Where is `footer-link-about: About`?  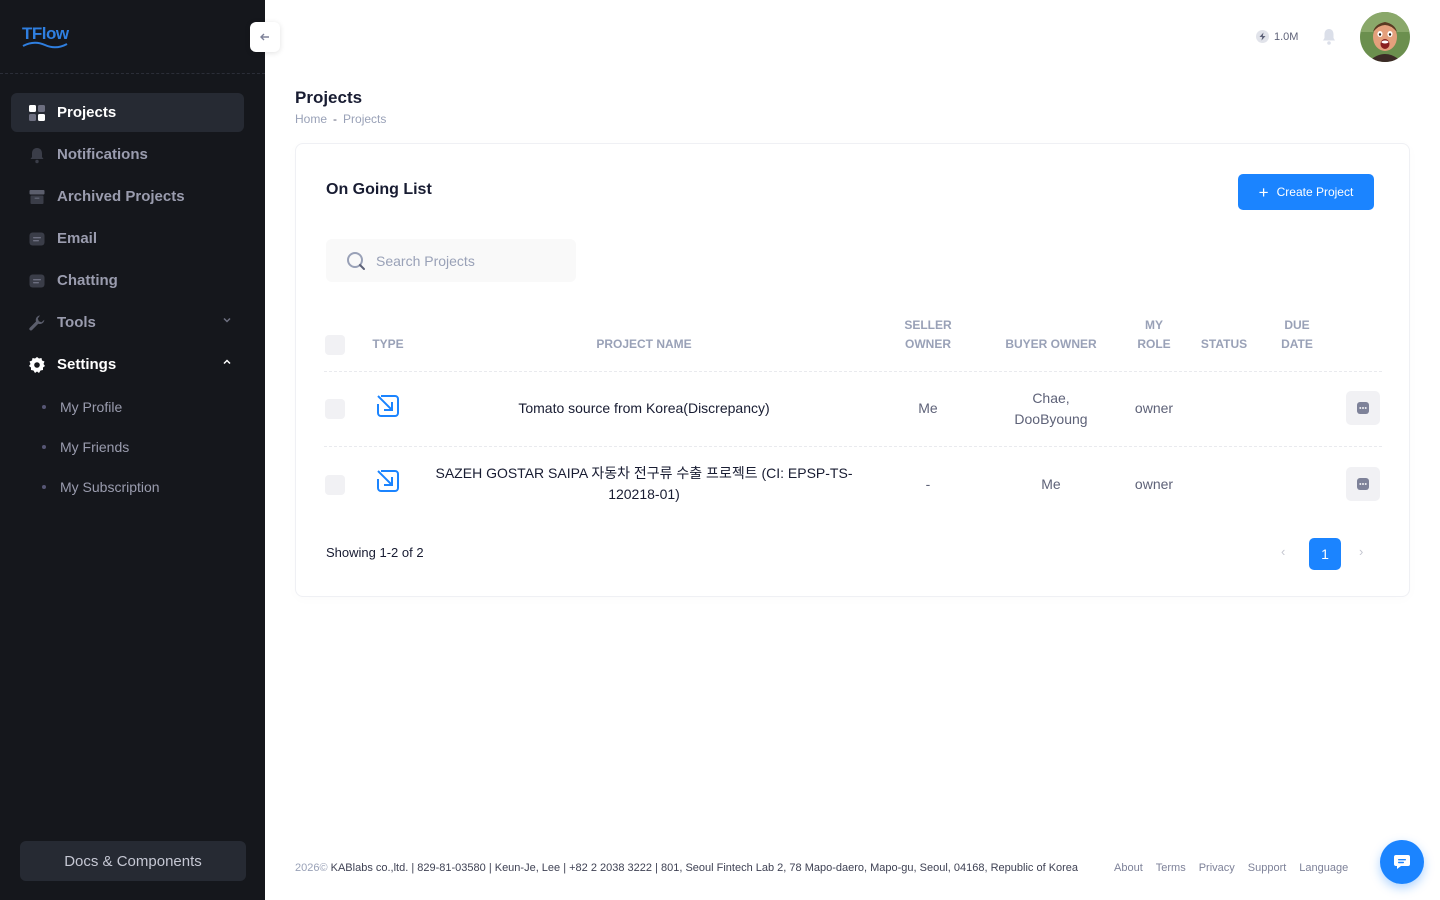
footer-link-about: About is located at coordinates (1128, 868).